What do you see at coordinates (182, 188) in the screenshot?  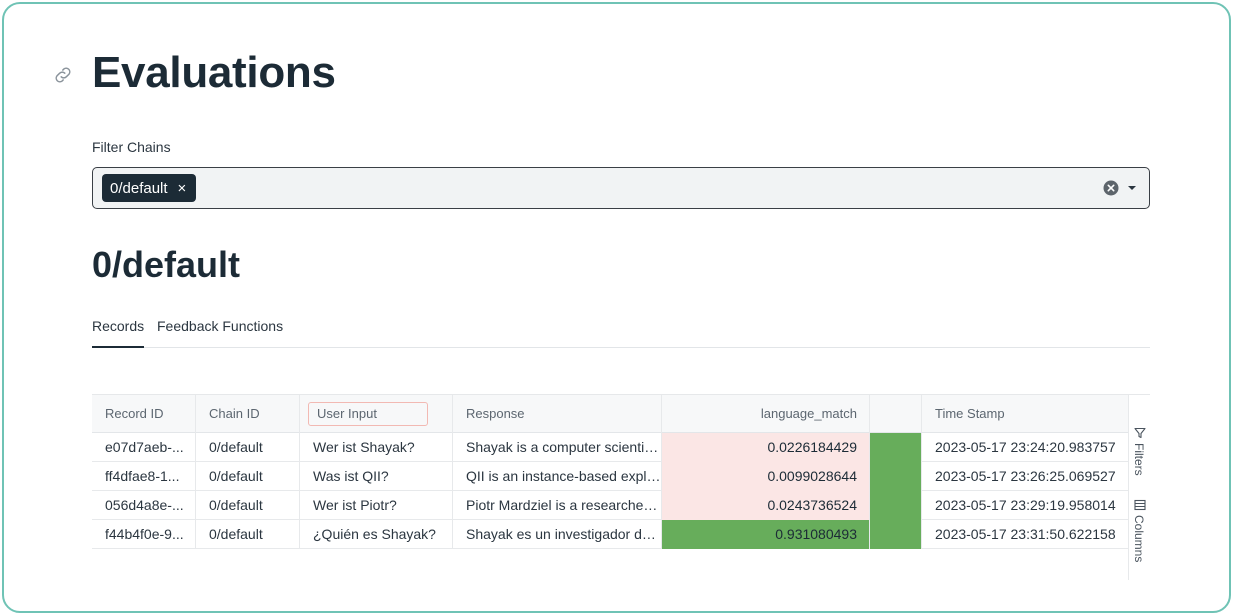 I see `chip-remove-icon: ×` at bounding box center [182, 188].